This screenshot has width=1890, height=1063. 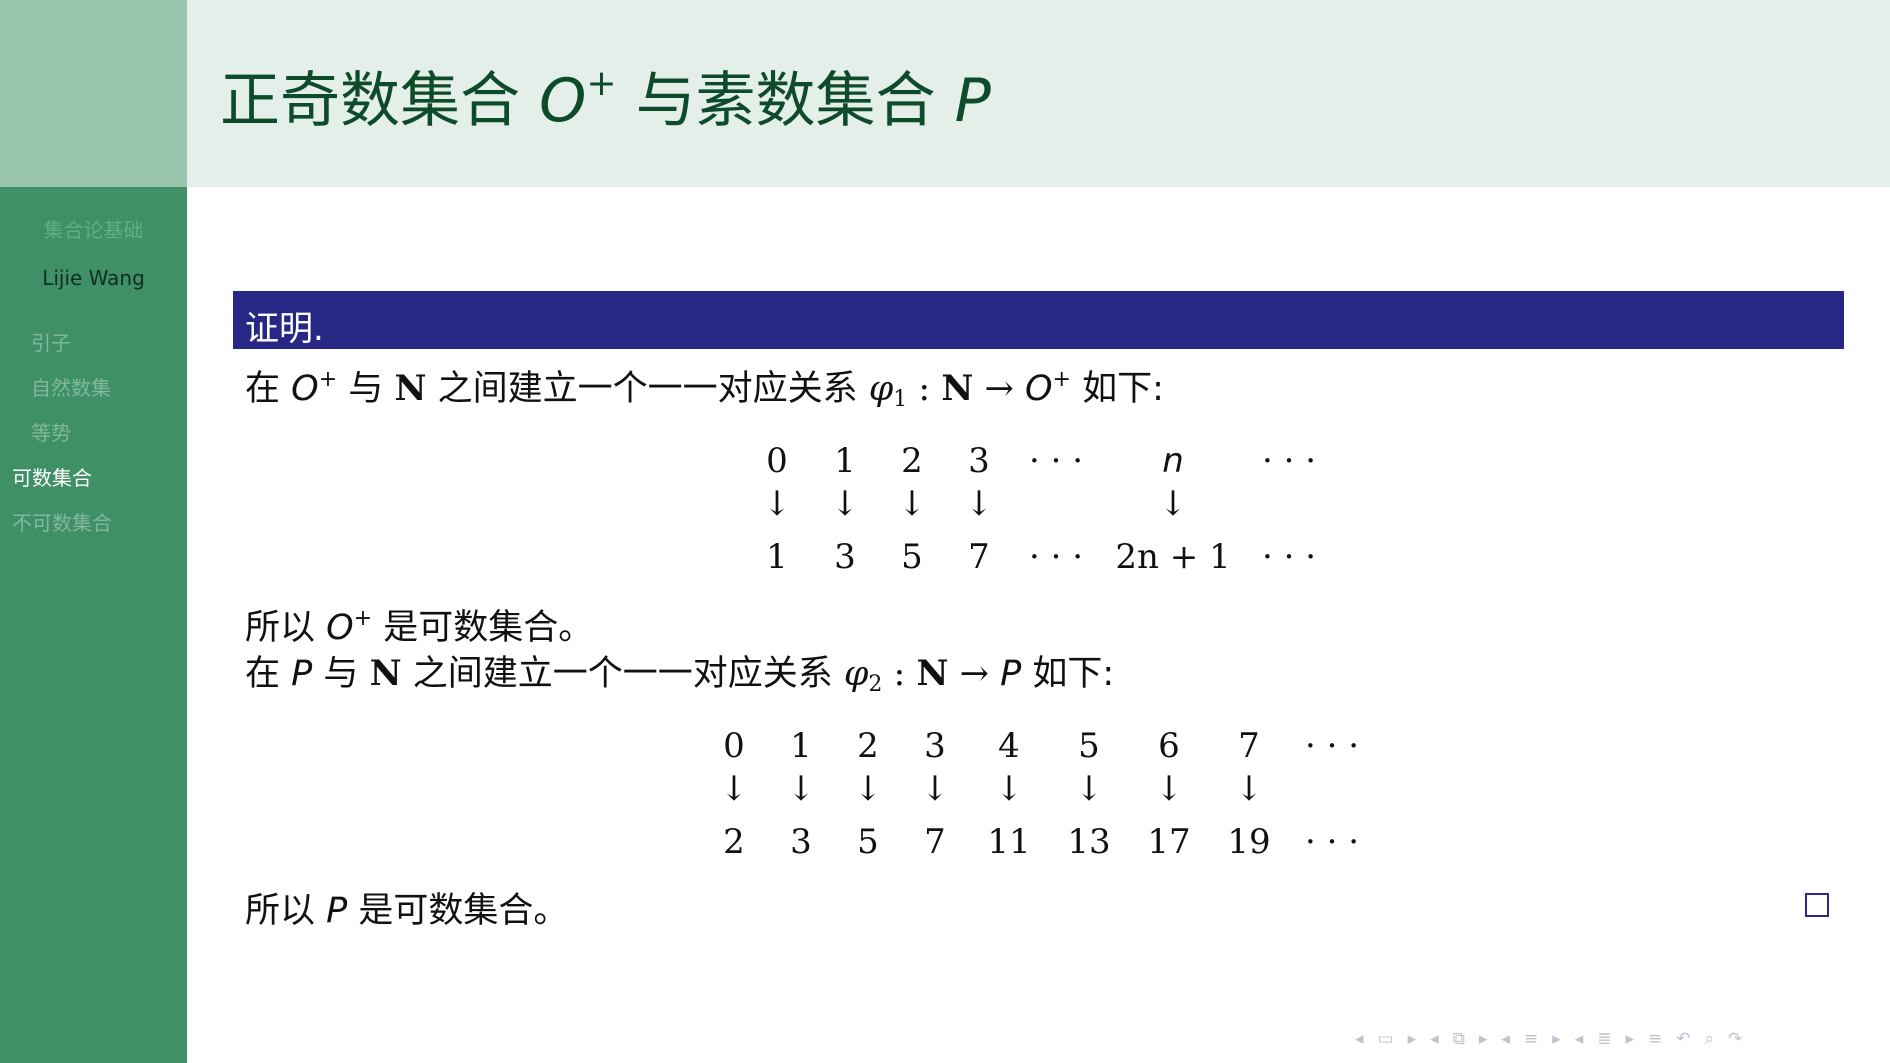 What do you see at coordinates (1009, 842) in the screenshot?
I see `table2-bottom-value: 11` at bounding box center [1009, 842].